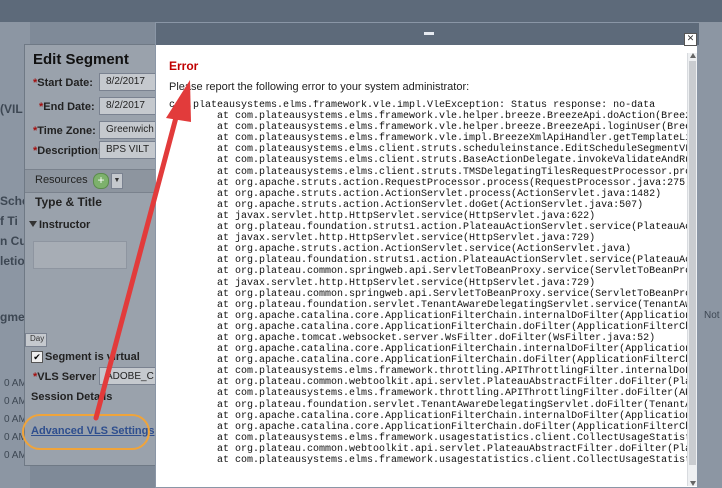  What do you see at coordinates (12, 261) in the screenshot?
I see `background-text-fragment: letio` at bounding box center [12, 261].